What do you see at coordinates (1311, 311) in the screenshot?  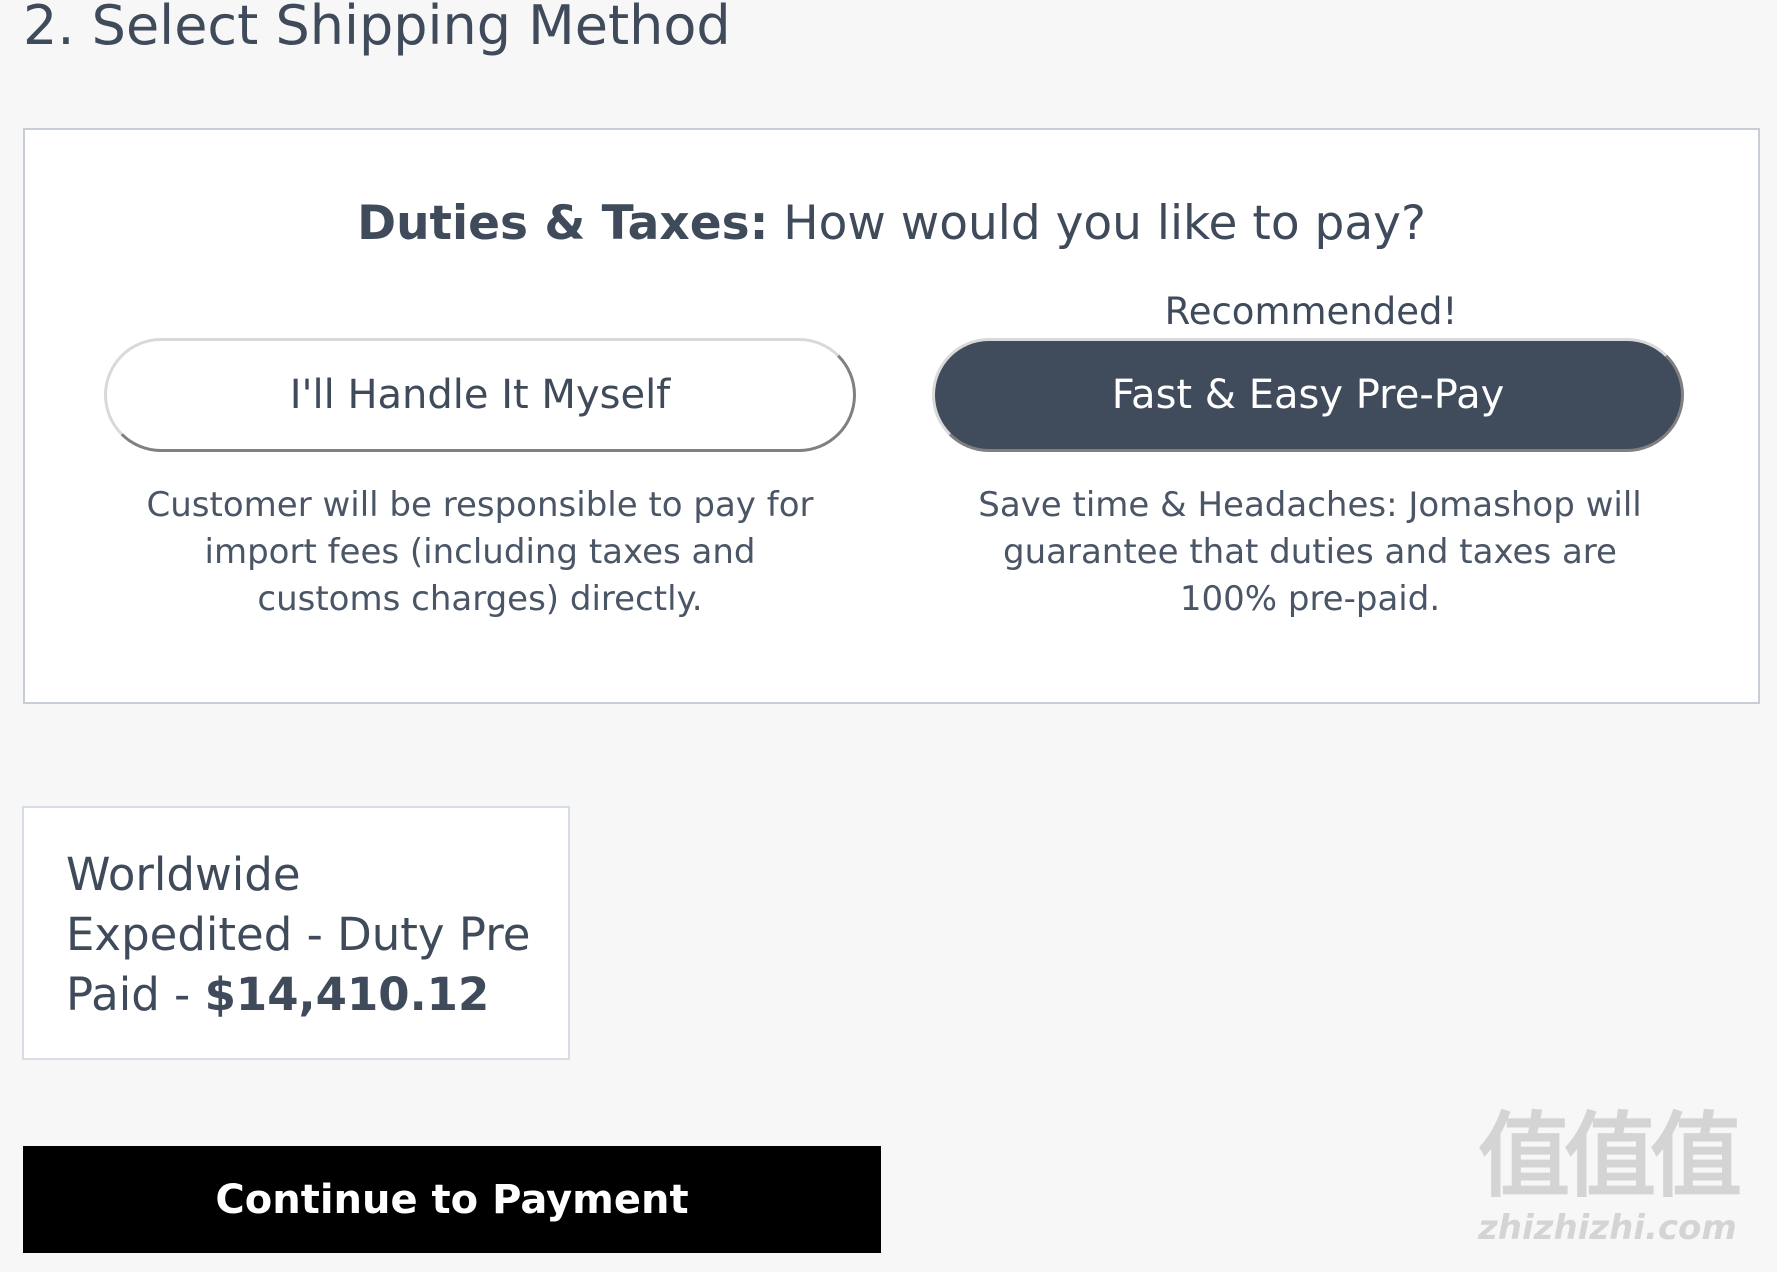 I see `recommended-label: Recommended!` at bounding box center [1311, 311].